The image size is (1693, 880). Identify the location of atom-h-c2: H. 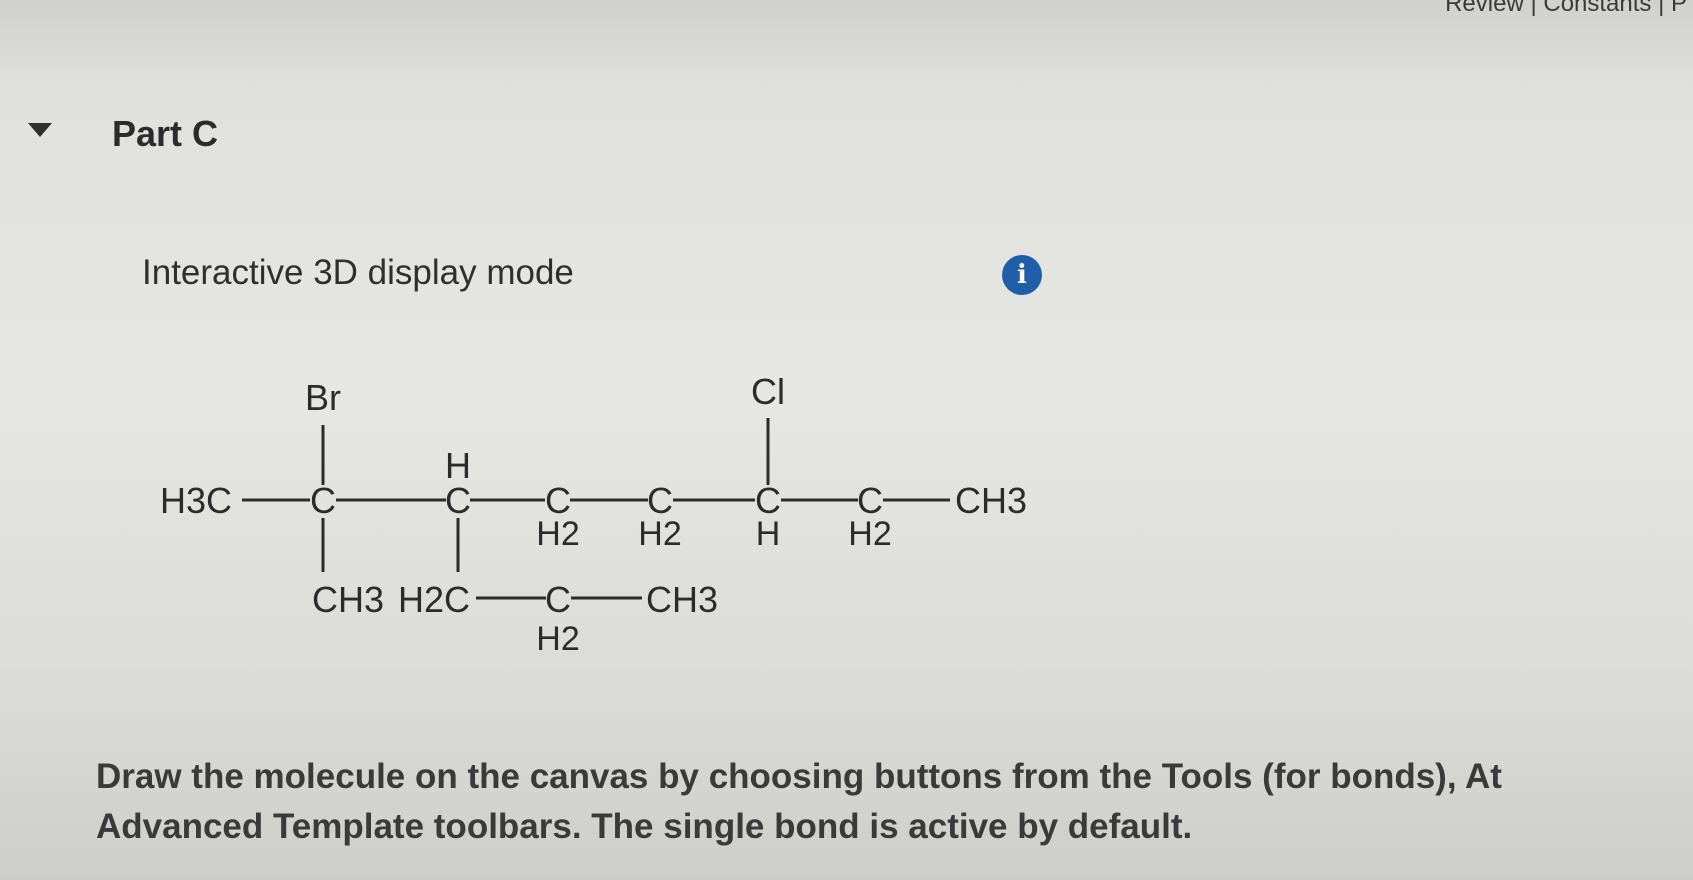
(458, 465).